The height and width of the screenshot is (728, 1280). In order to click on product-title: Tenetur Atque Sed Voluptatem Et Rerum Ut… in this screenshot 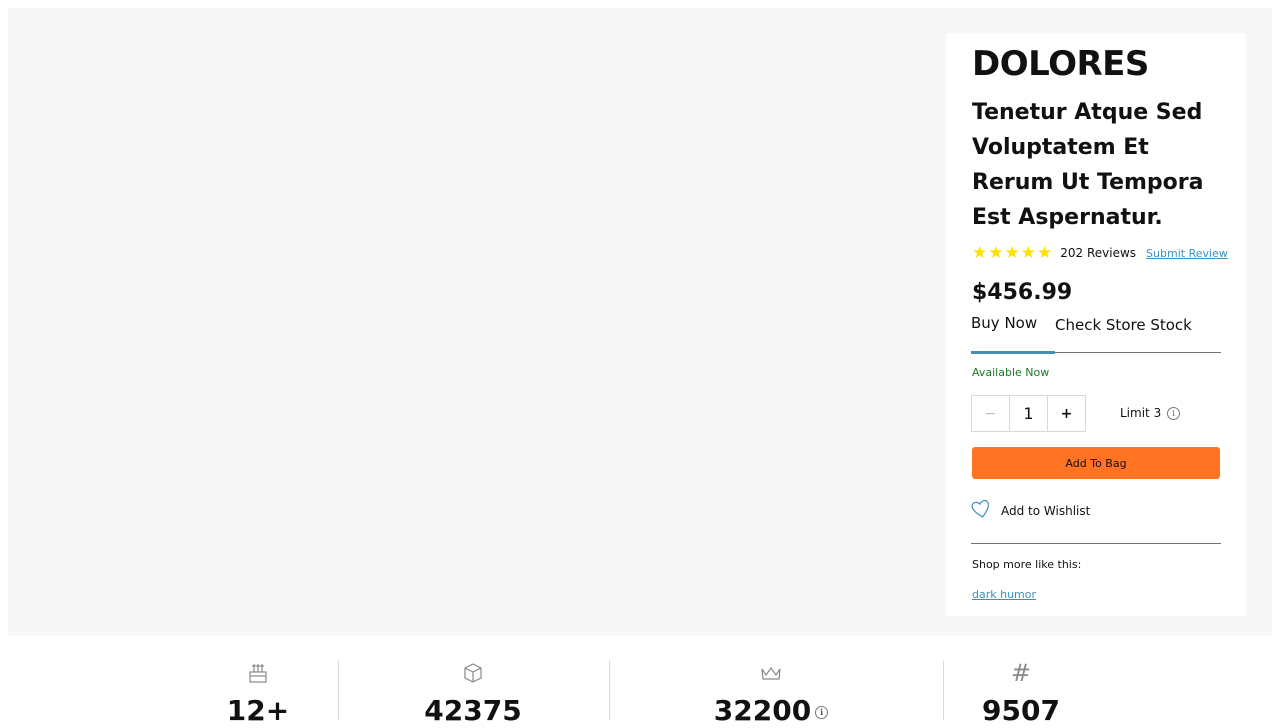, I will do `click(1088, 165)`.